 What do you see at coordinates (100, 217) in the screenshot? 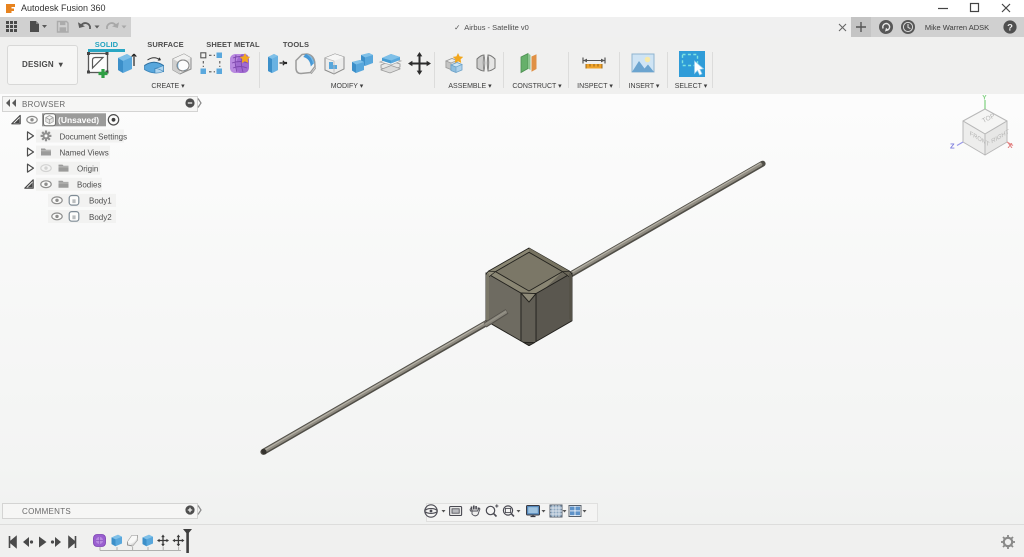
I see `svg-text: Body2` at bounding box center [100, 217].